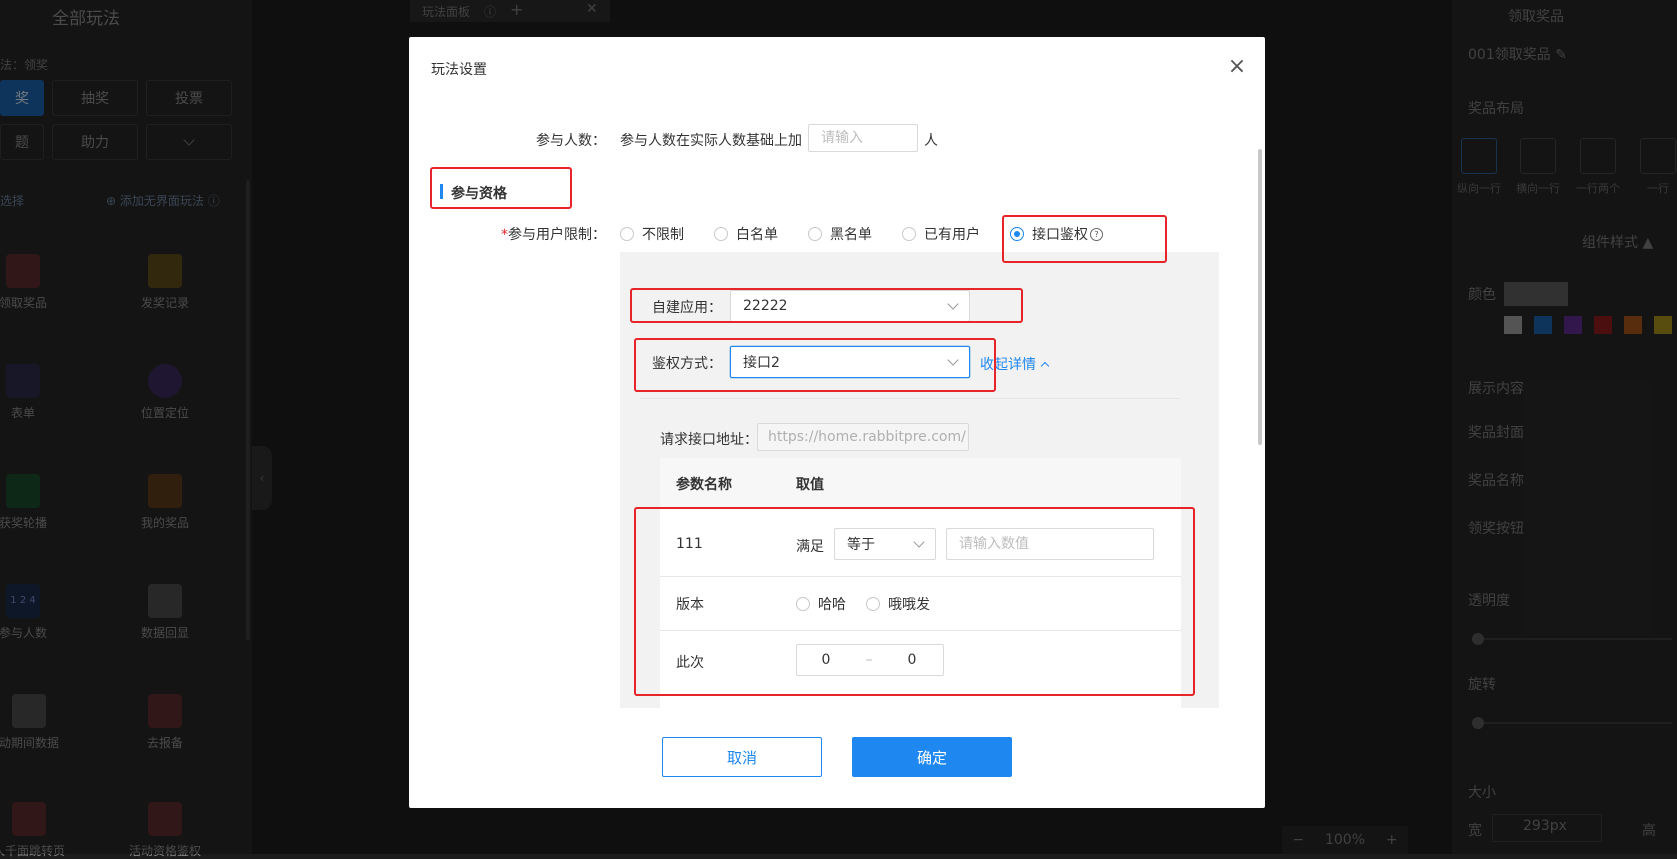  What do you see at coordinates (663, 235) in the screenshot?
I see `radio-label: 不限制` at bounding box center [663, 235].